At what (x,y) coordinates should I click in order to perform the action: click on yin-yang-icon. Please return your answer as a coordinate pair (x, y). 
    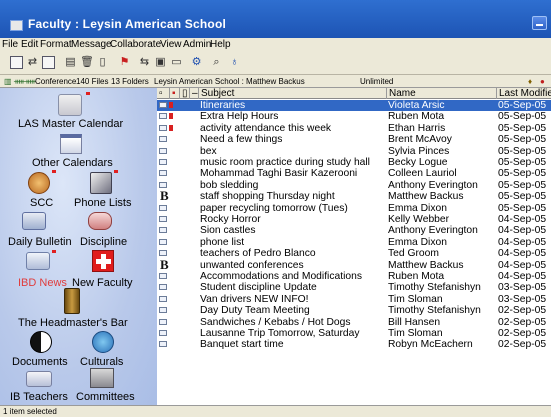
    Looking at the image, I should click on (41, 342).